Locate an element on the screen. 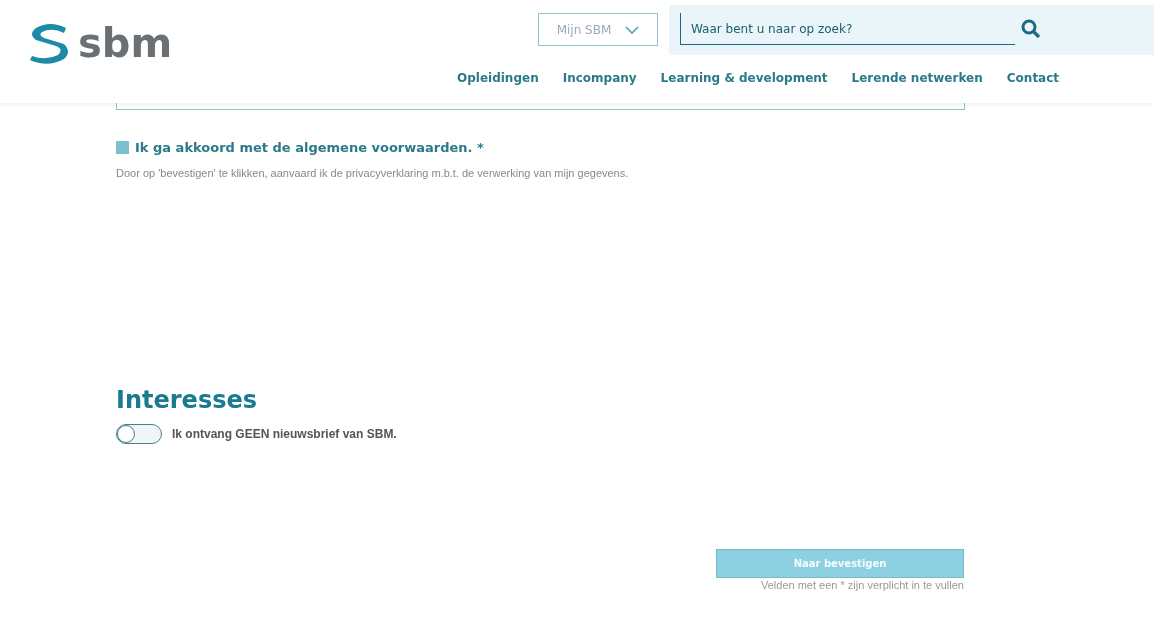 The width and height of the screenshot is (1154, 617). checkbox-label: Ik ga akkoord met de algemene voorwaarden. * is located at coordinates (309, 147).